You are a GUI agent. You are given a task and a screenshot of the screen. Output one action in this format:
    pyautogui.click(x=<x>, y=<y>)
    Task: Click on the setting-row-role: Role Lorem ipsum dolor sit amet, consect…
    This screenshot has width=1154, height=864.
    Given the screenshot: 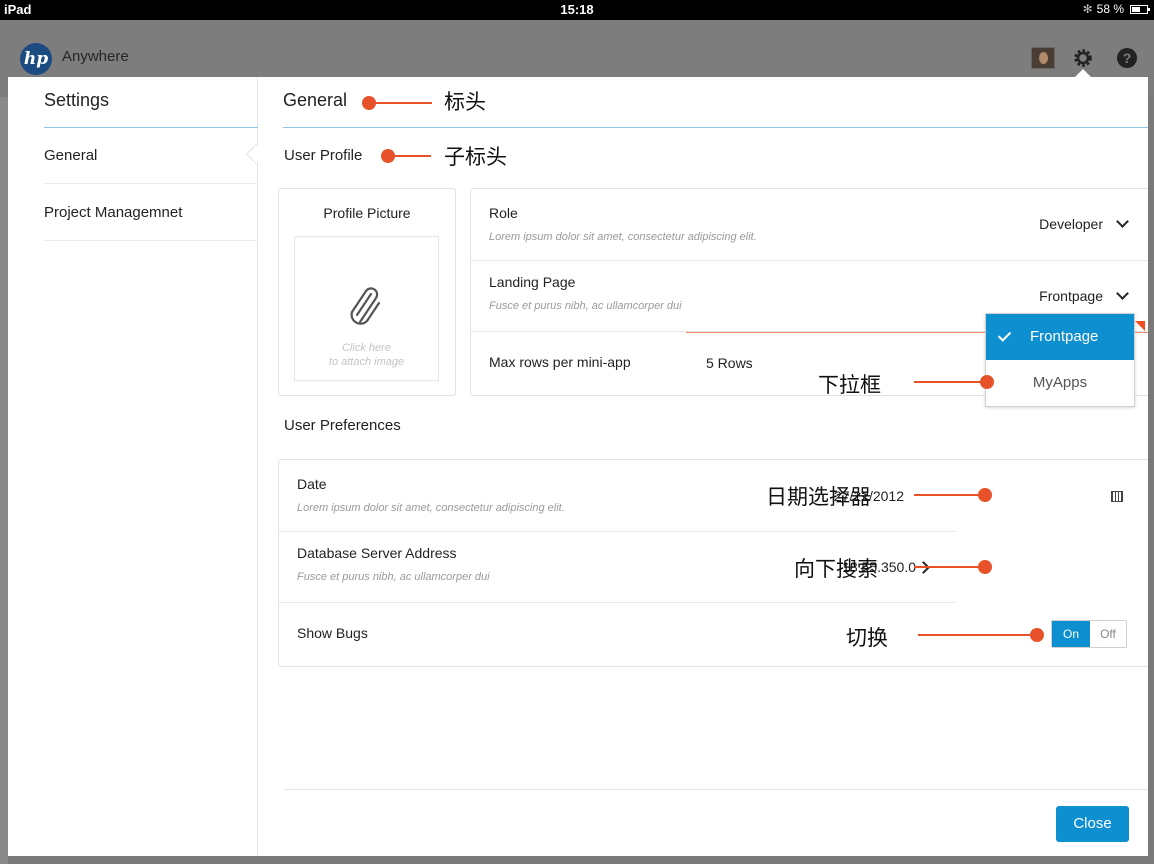 What is the action you would take?
    pyautogui.click(x=809, y=225)
    